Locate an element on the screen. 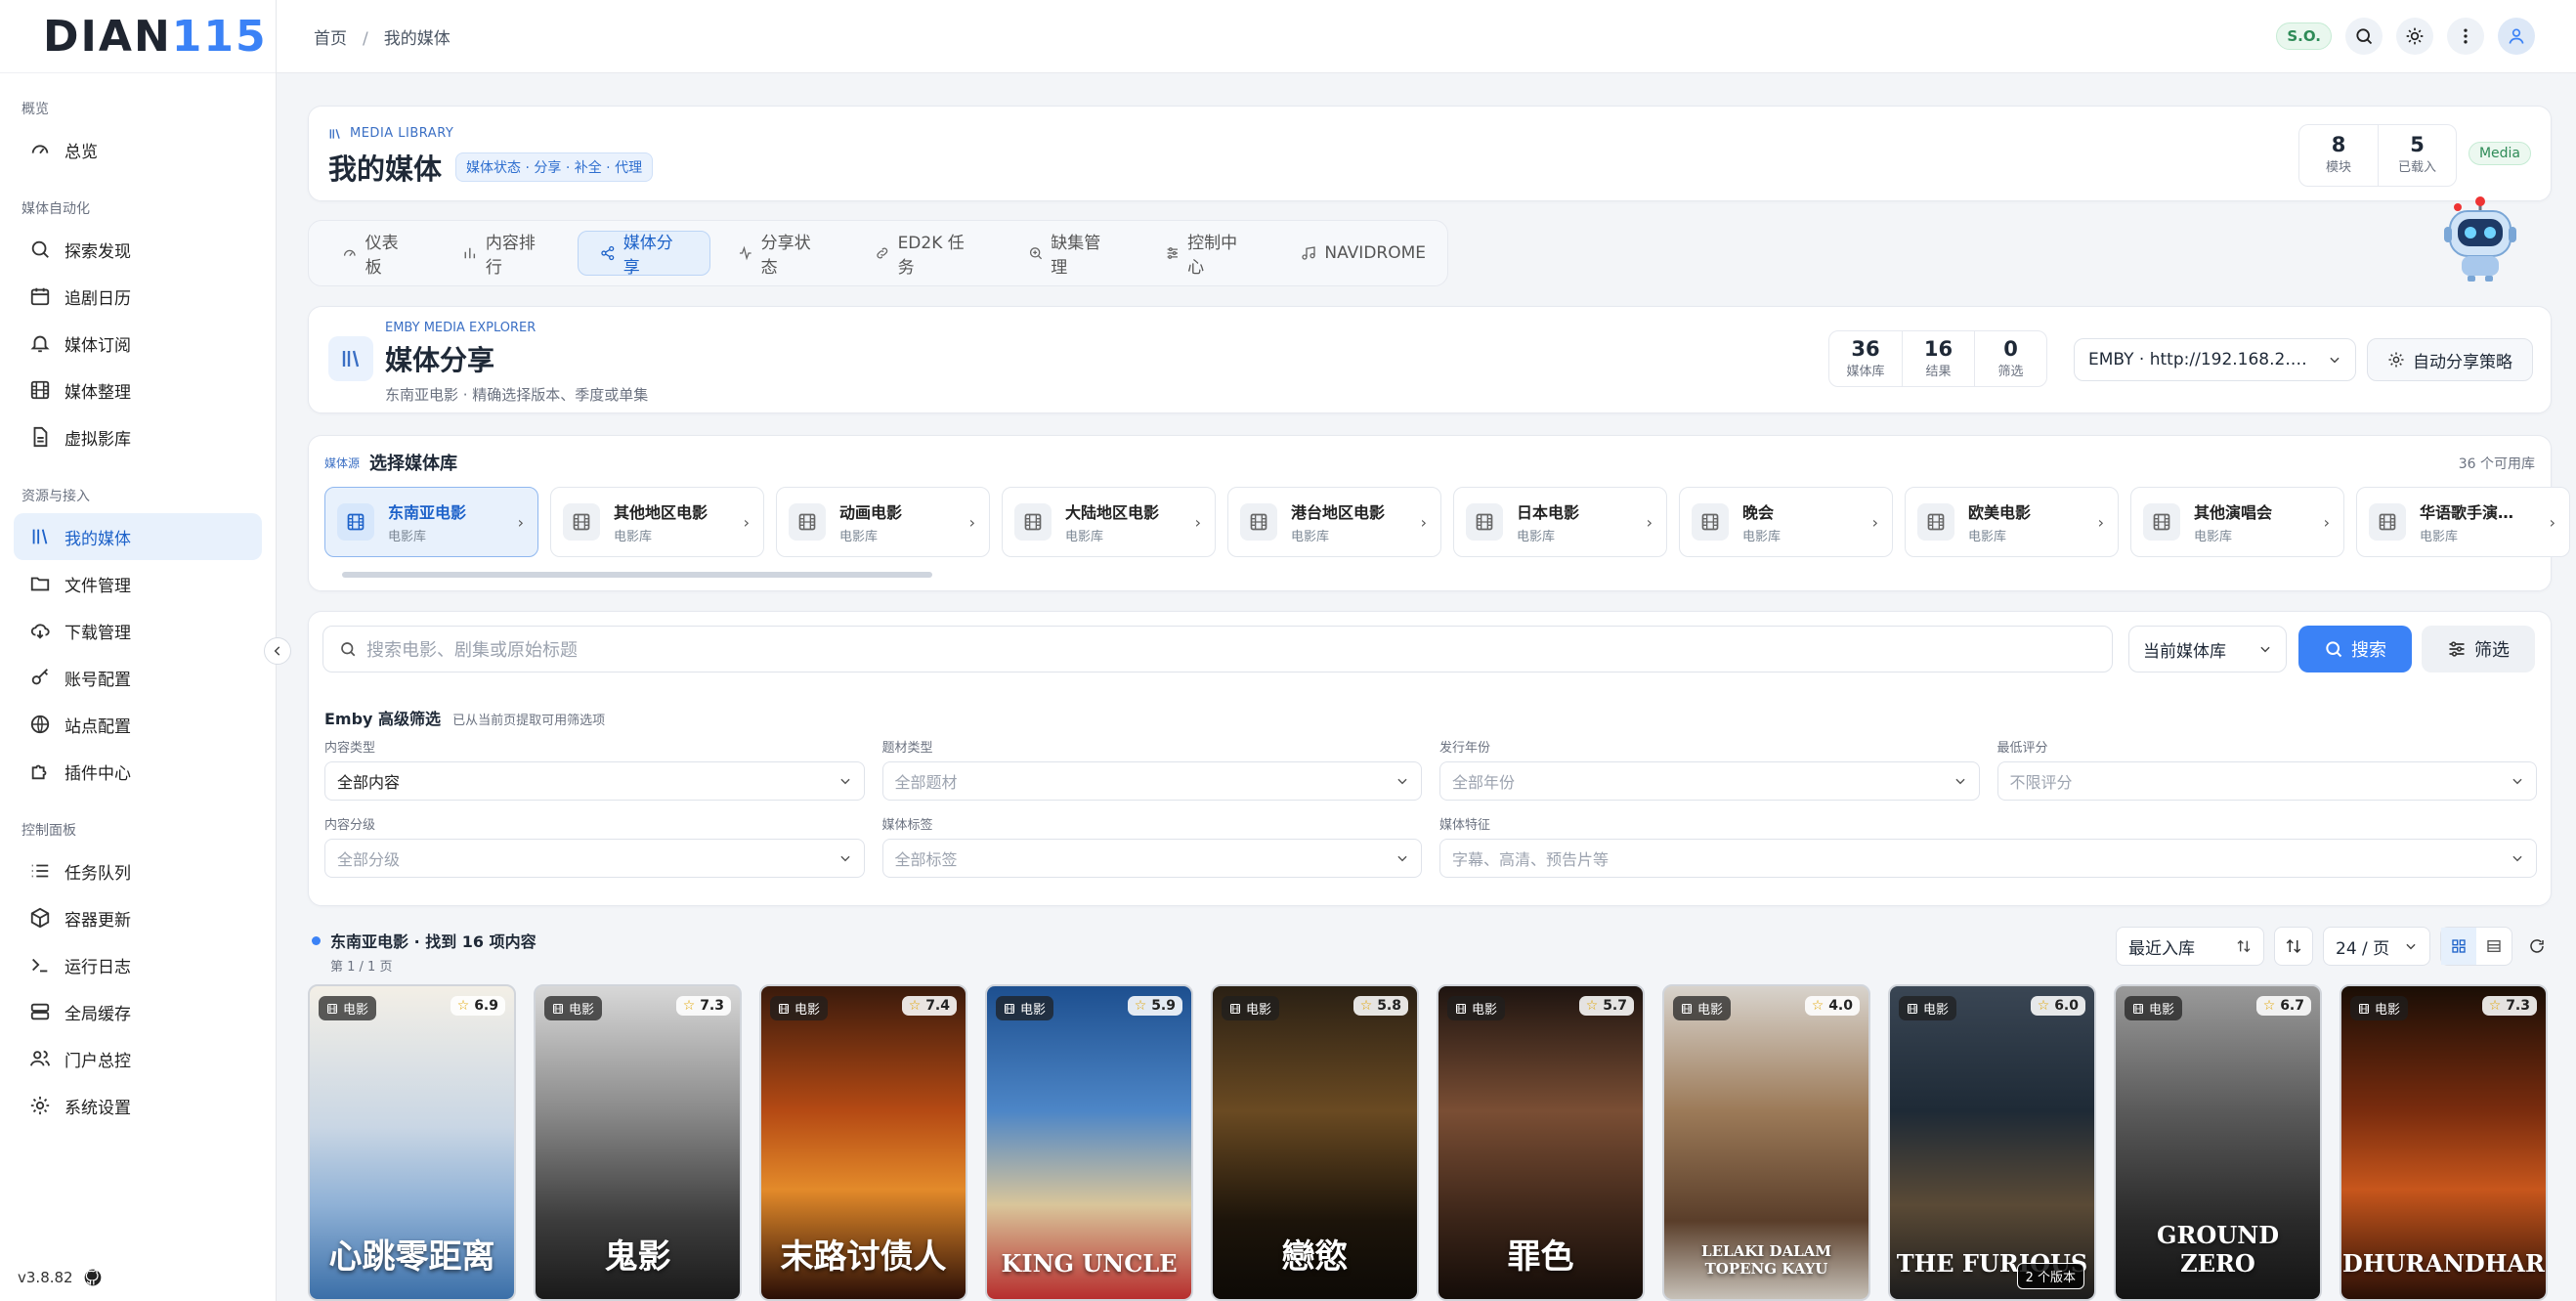 The width and height of the screenshot is (2576, 1301). filter-select: 全部分级 is located at coordinates (595, 858).